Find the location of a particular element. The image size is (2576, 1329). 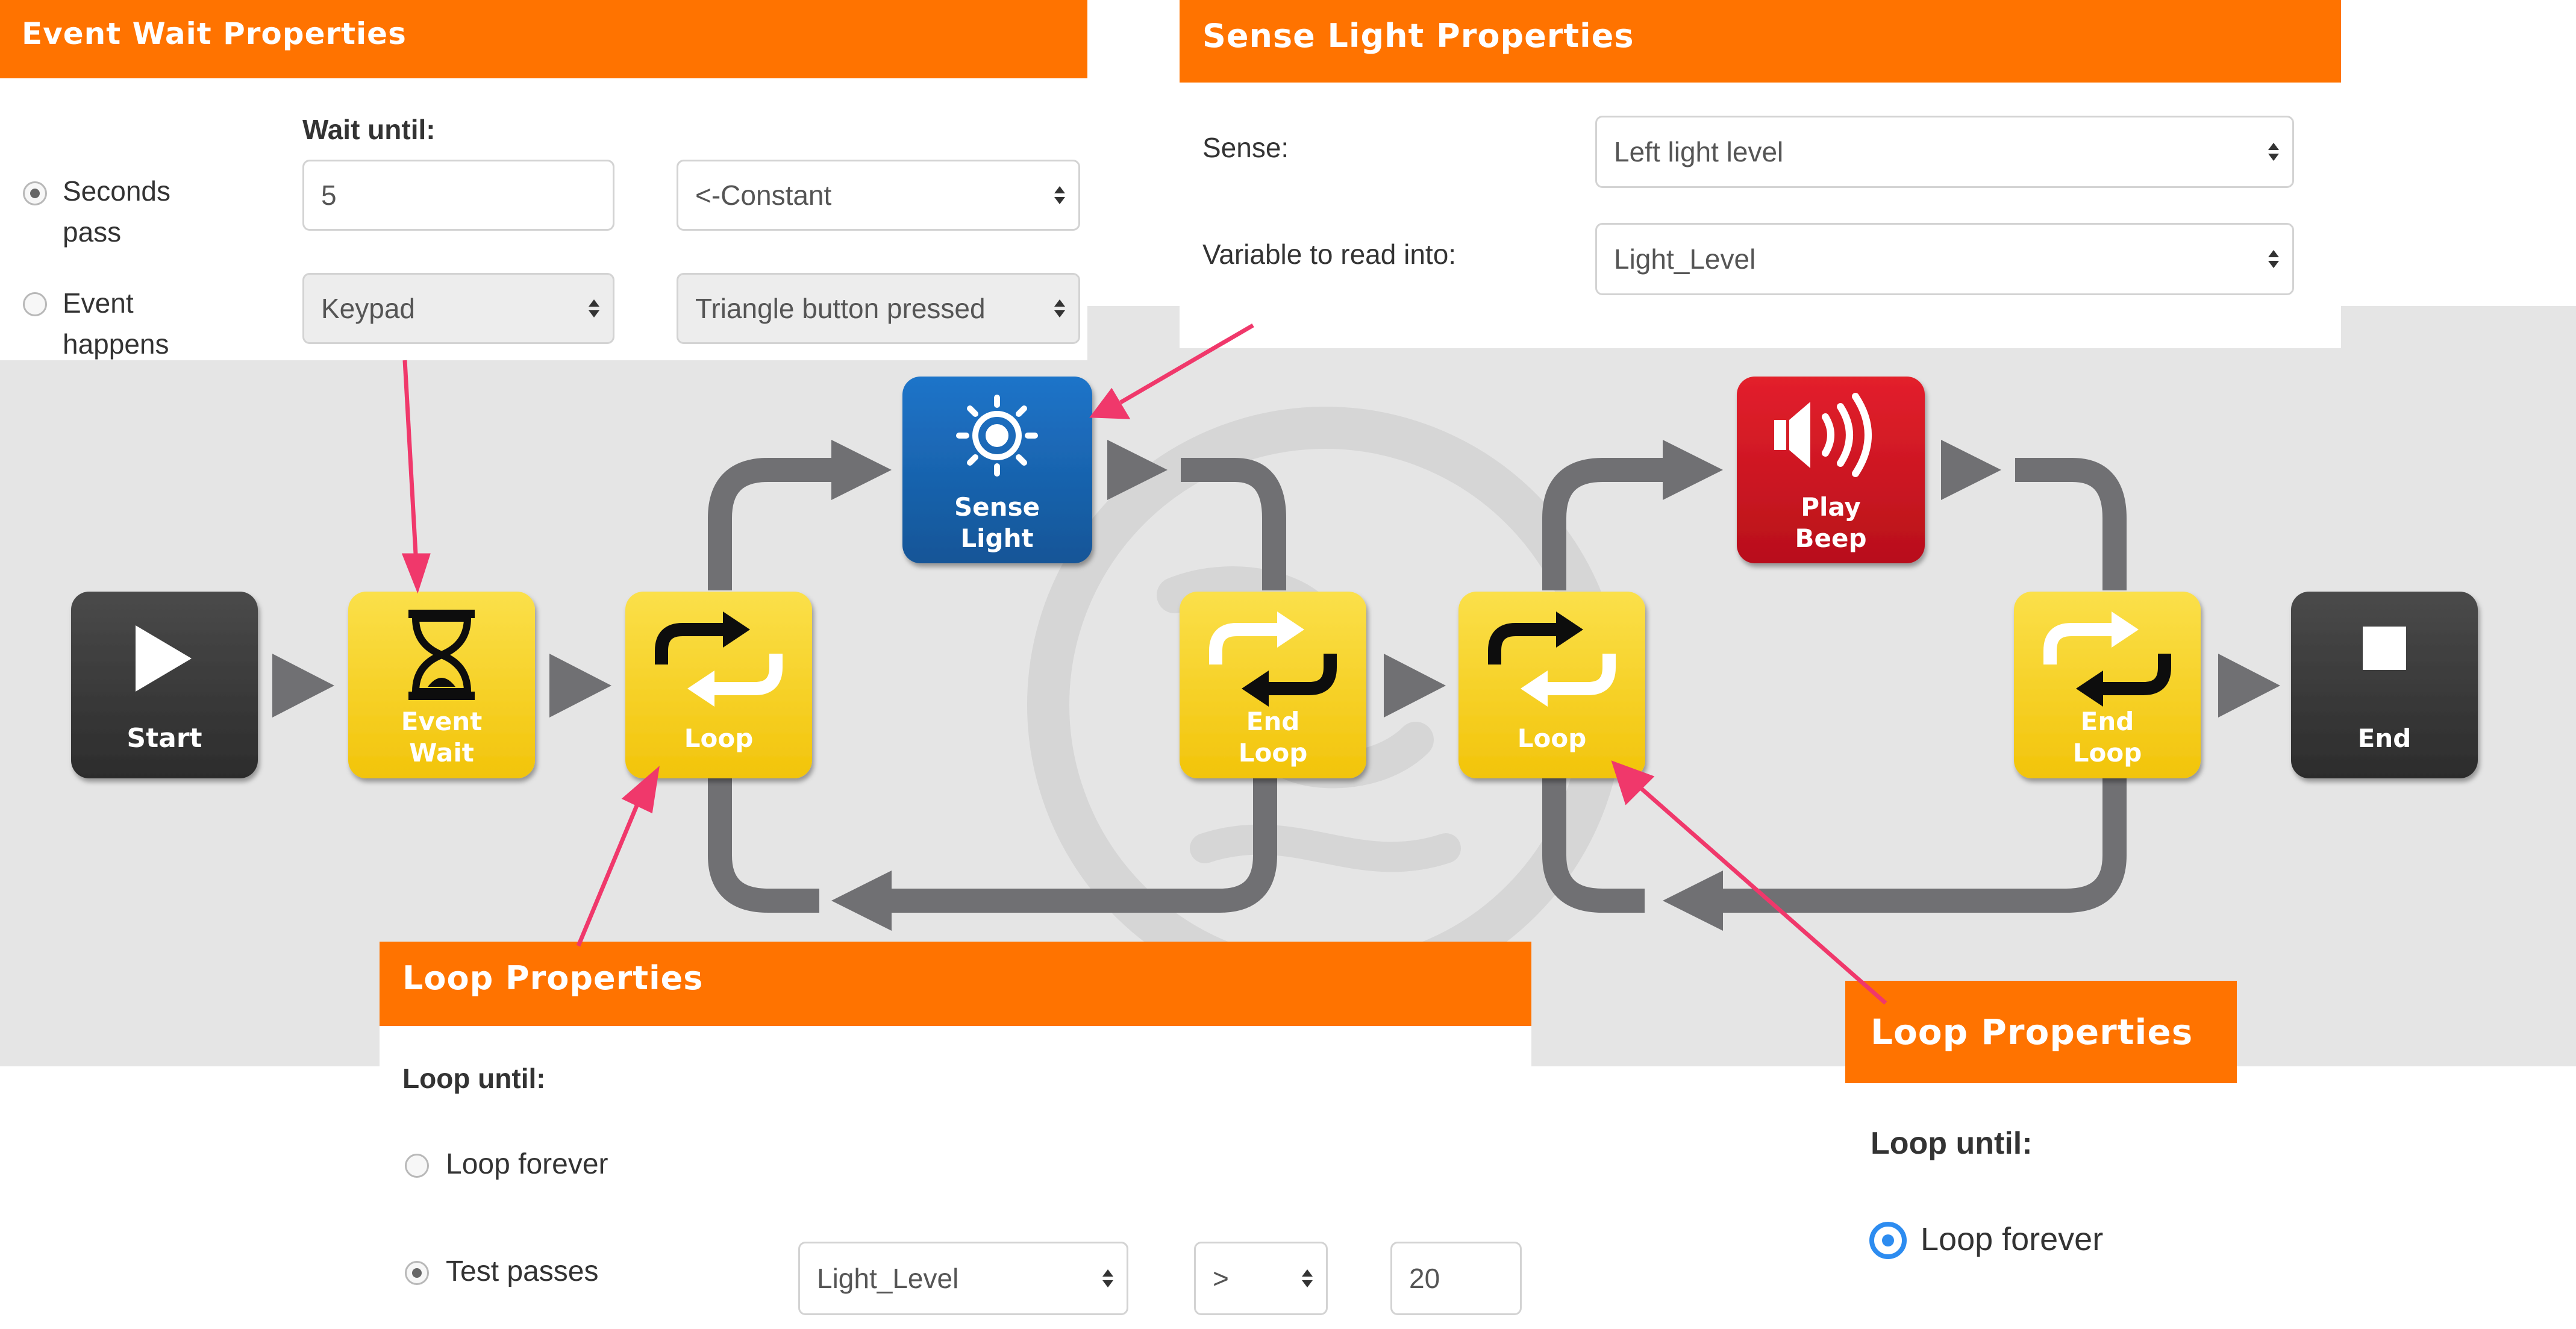

svg-text: Event is located at coordinates (442, 721).